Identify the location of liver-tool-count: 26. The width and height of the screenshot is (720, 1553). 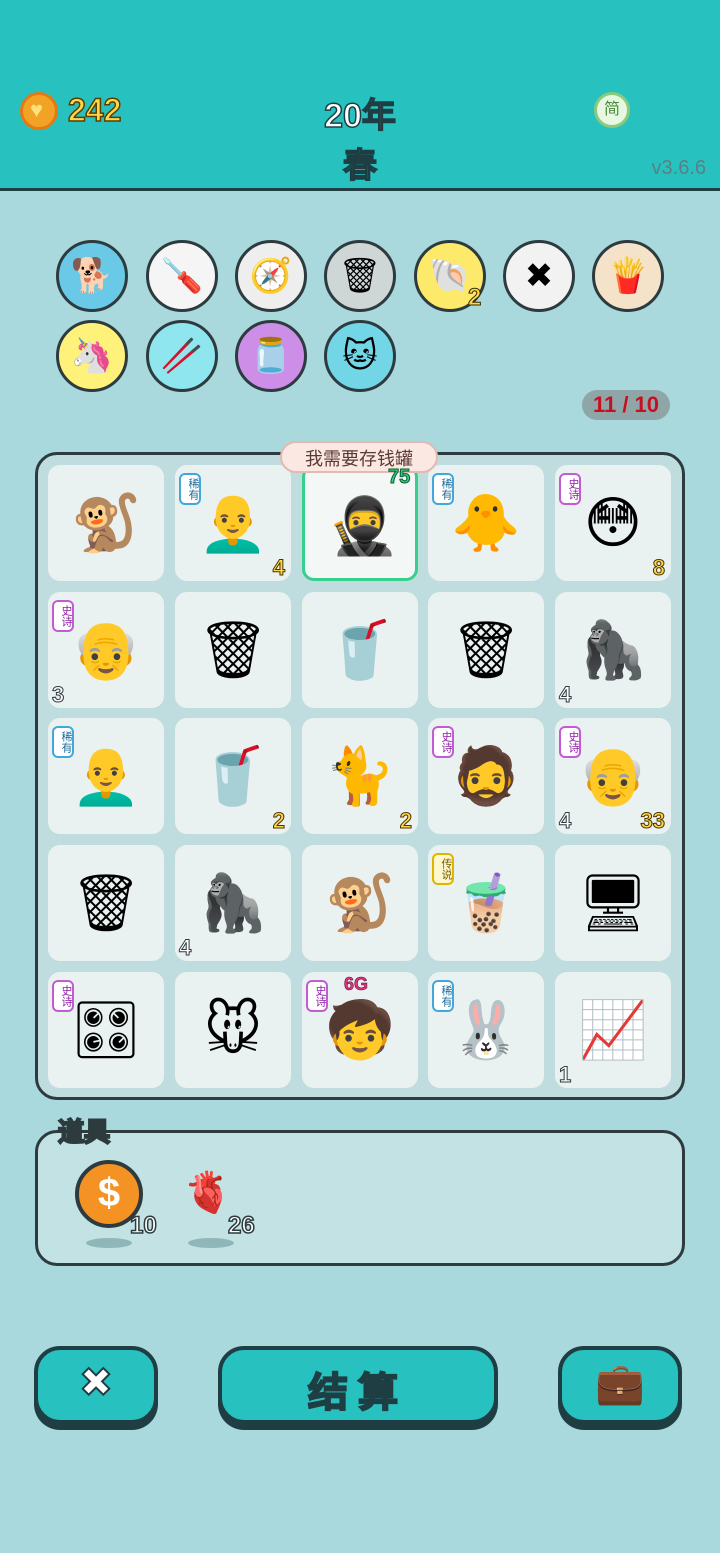
(241, 1225).